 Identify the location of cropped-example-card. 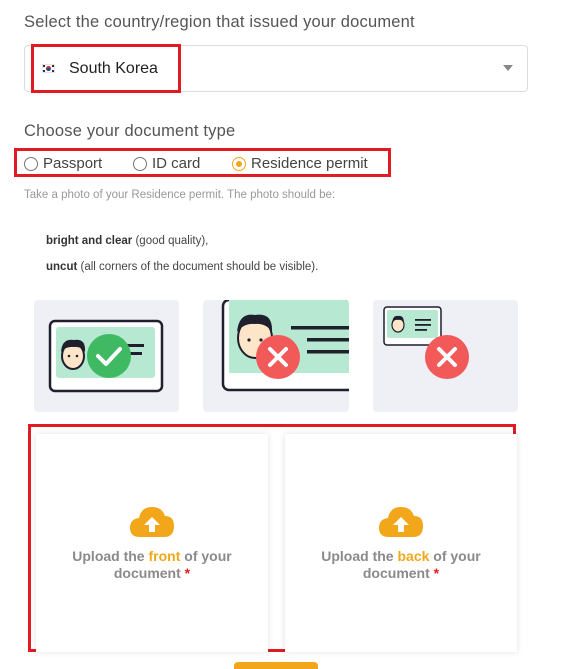
(276, 356).